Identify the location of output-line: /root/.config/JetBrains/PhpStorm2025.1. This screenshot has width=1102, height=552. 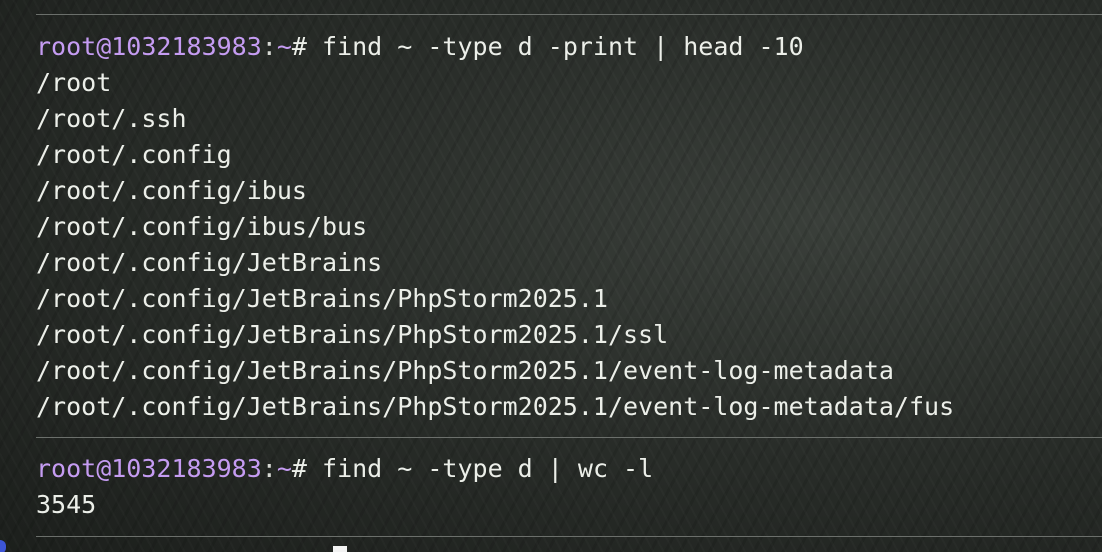
(322, 298).